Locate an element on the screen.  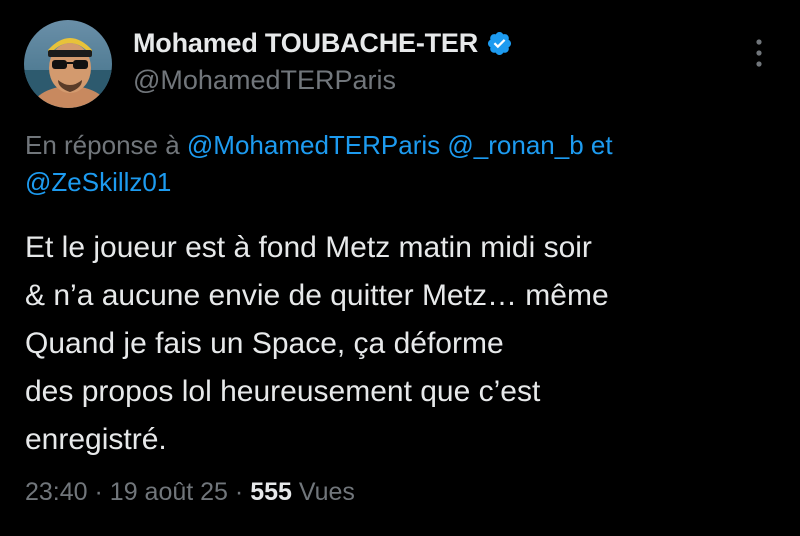
avatar-photo is located at coordinates (68, 64).